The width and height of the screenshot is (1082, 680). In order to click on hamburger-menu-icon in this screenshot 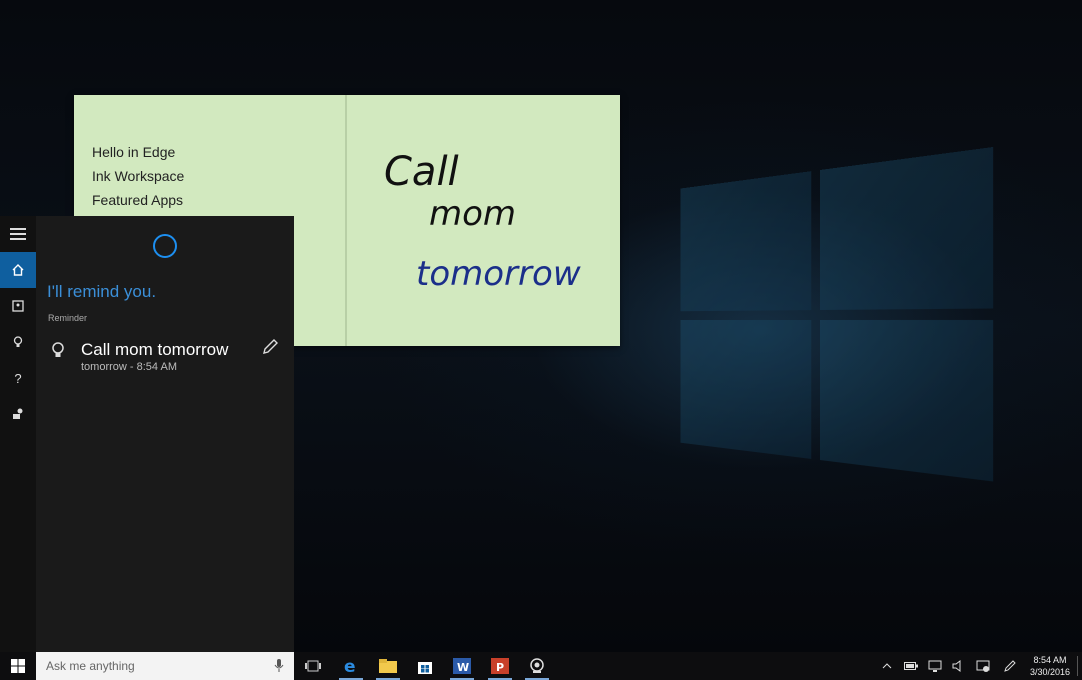, I will do `click(18, 234)`.